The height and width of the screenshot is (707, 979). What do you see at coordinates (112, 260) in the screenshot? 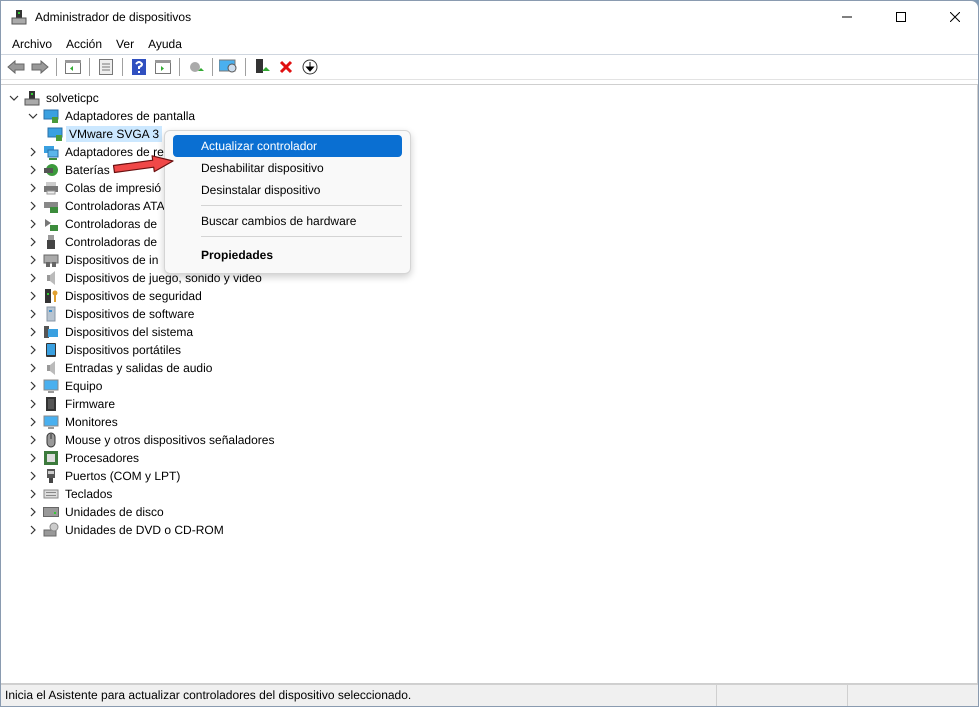
I see `tree-item: Dispositivos de in` at bounding box center [112, 260].